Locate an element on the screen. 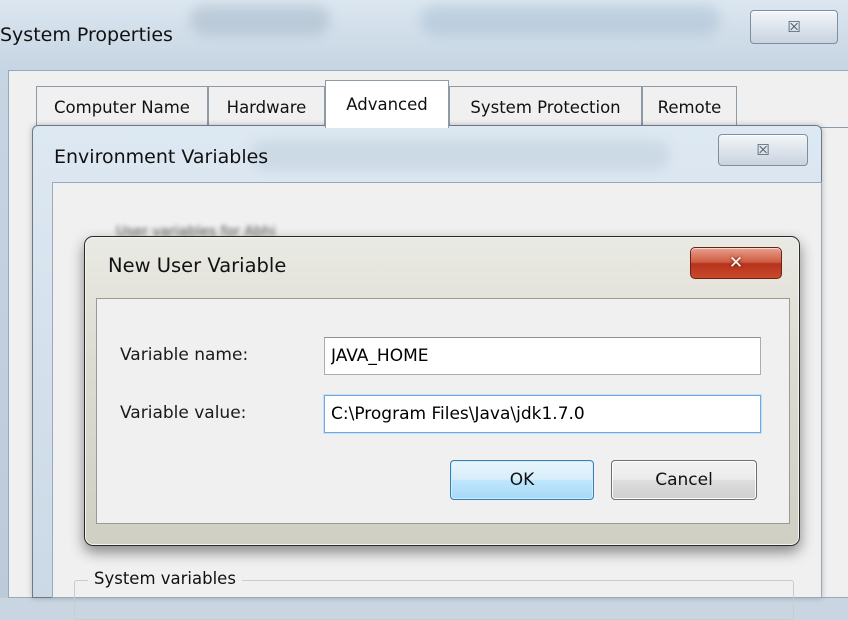  ok-button: OK is located at coordinates (522, 480).